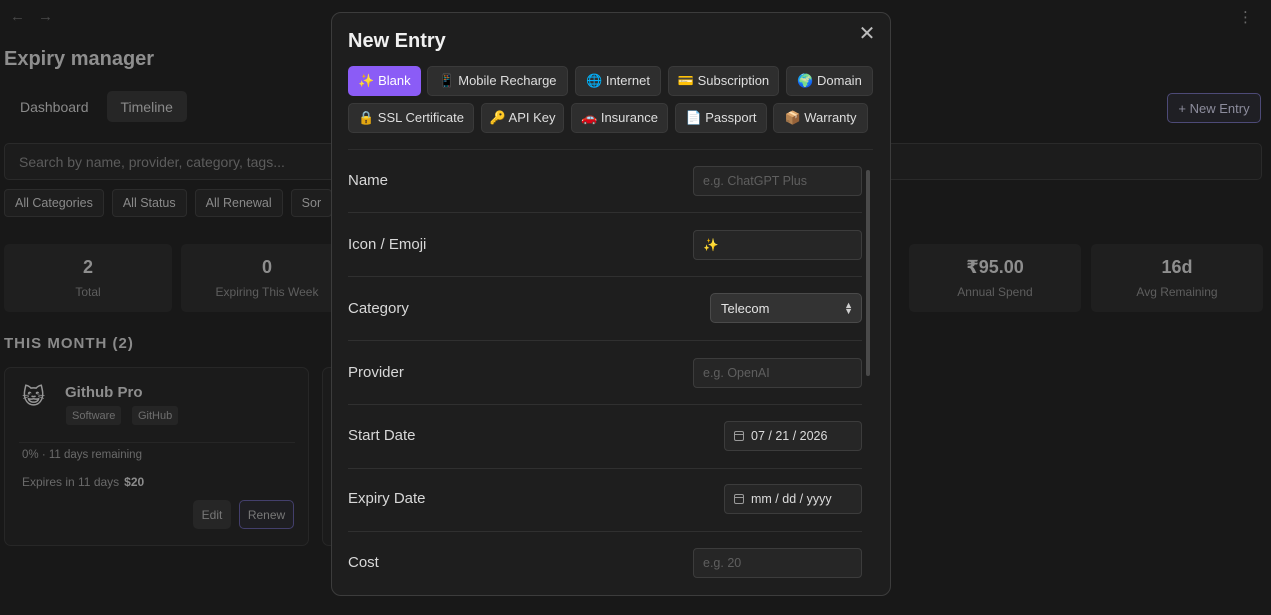 This screenshot has height=615, width=1271. Describe the element at coordinates (1214, 108) in the screenshot. I see `new-entry-button: + New Entry` at that location.